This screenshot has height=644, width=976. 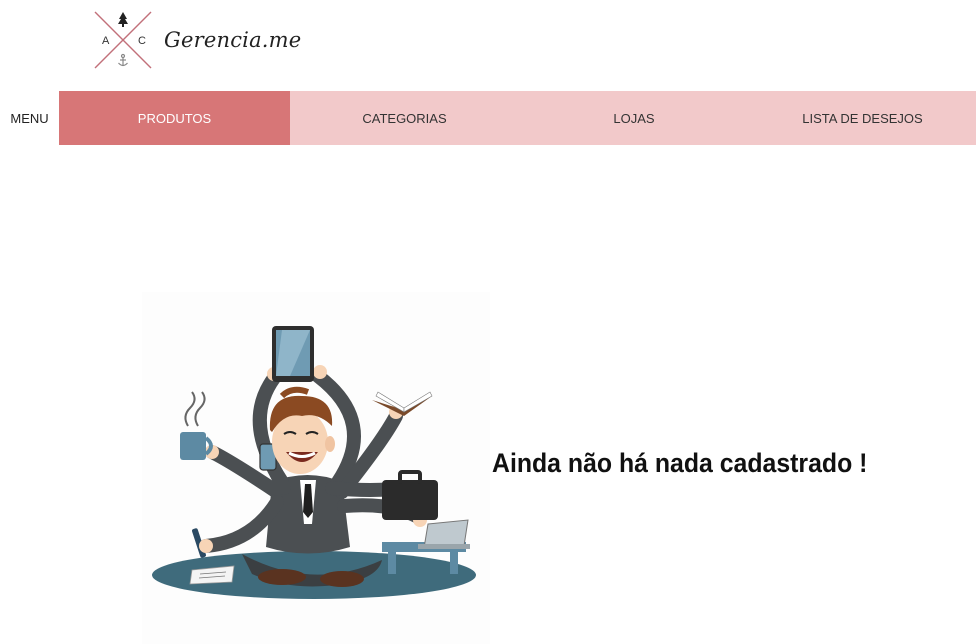 What do you see at coordinates (634, 118) in the screenshot?
I see `nav-item-lojas: LOJAS` at bounding box center [634, 118].